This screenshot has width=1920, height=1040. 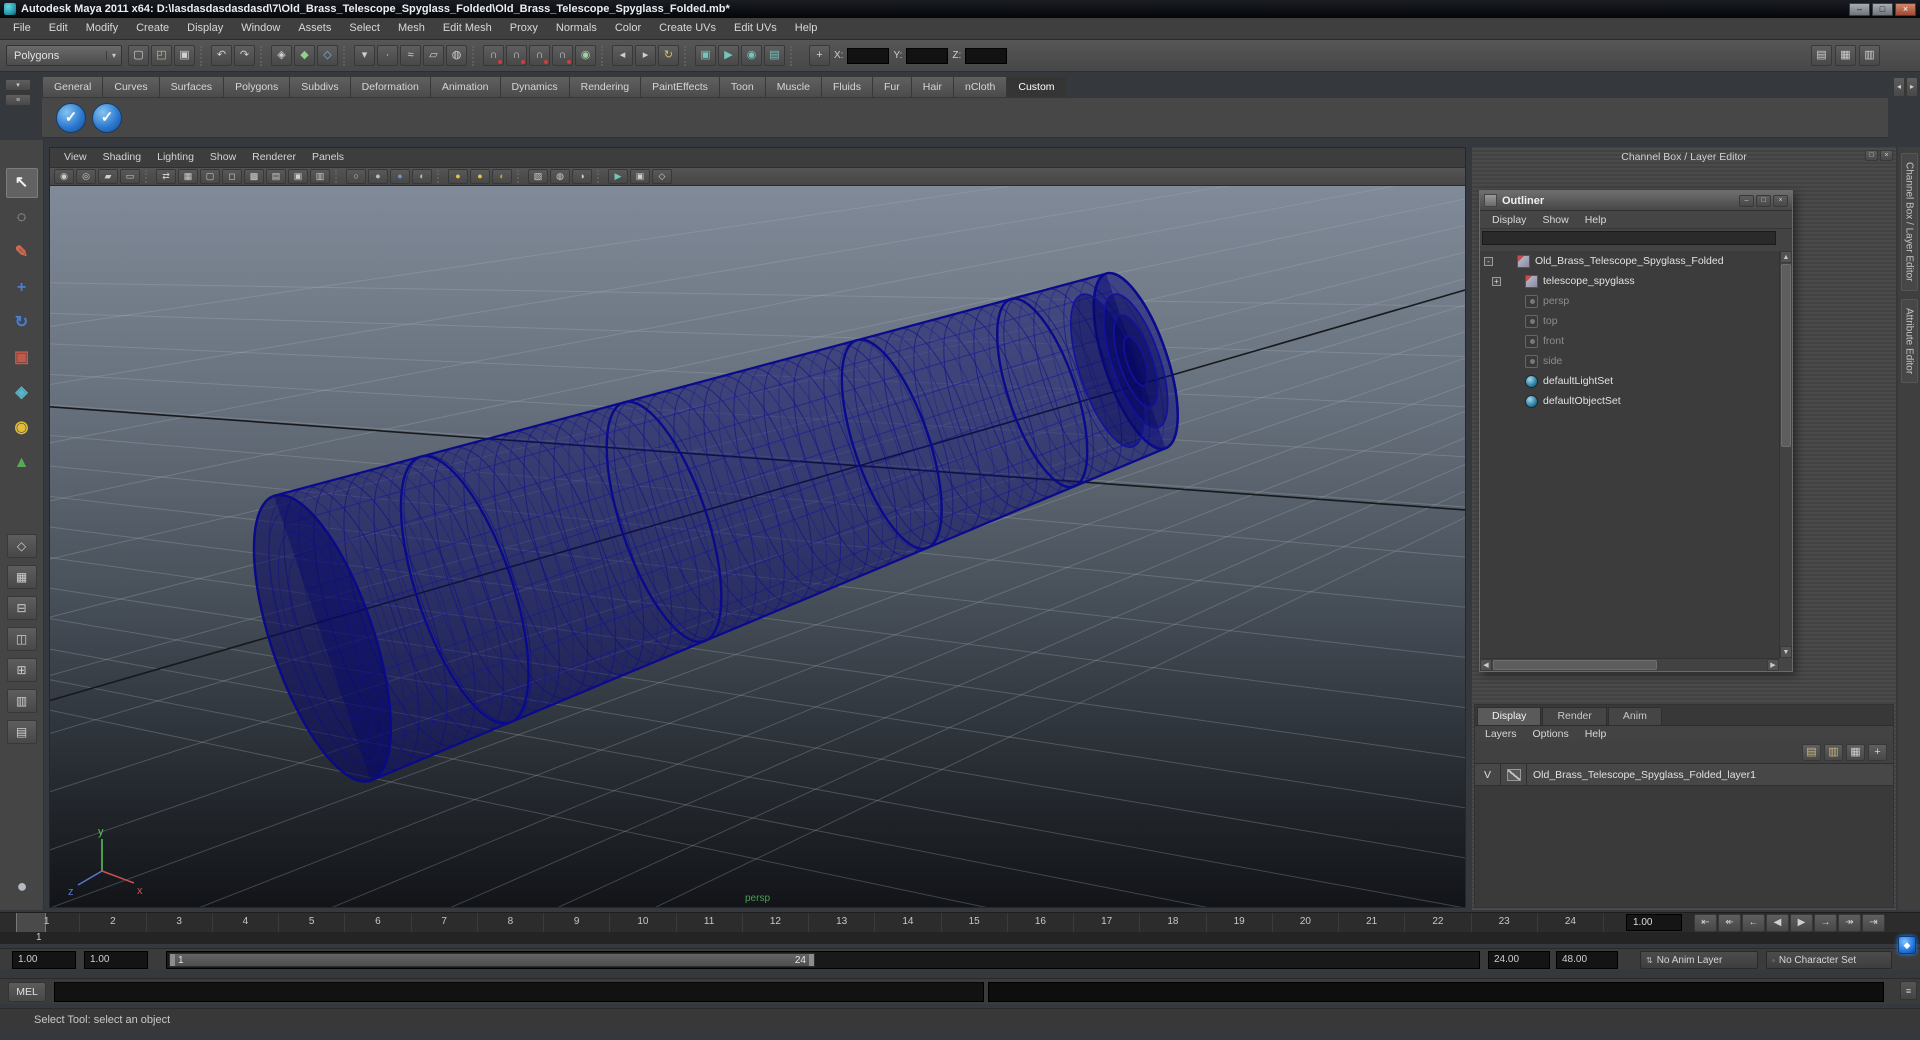 I want to click on open-scene-icon: ◰, so click(x=161, y=55).